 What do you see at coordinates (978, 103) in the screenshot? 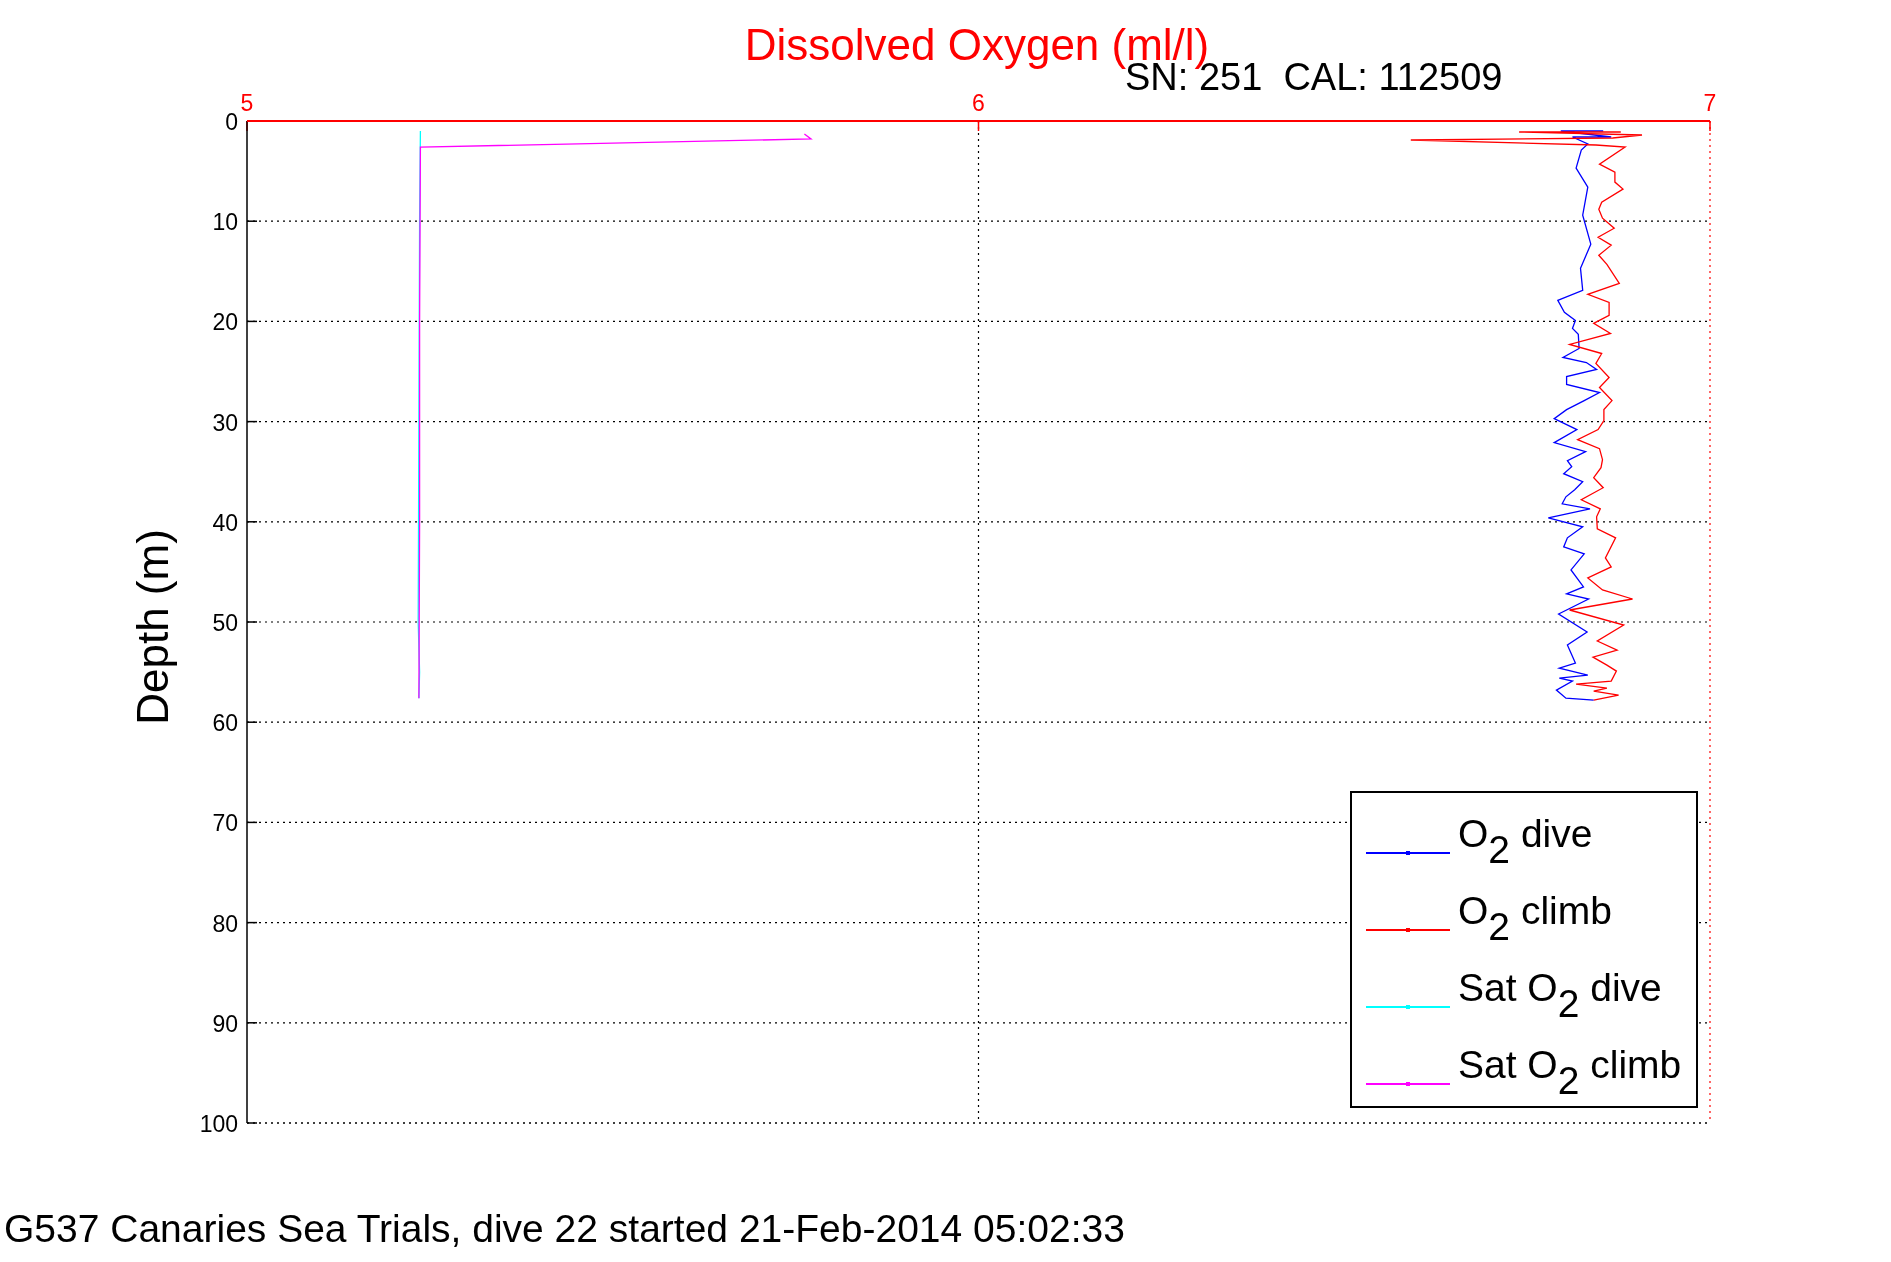
I see `x-tick-label: 6` at bounding box center [978, 103].